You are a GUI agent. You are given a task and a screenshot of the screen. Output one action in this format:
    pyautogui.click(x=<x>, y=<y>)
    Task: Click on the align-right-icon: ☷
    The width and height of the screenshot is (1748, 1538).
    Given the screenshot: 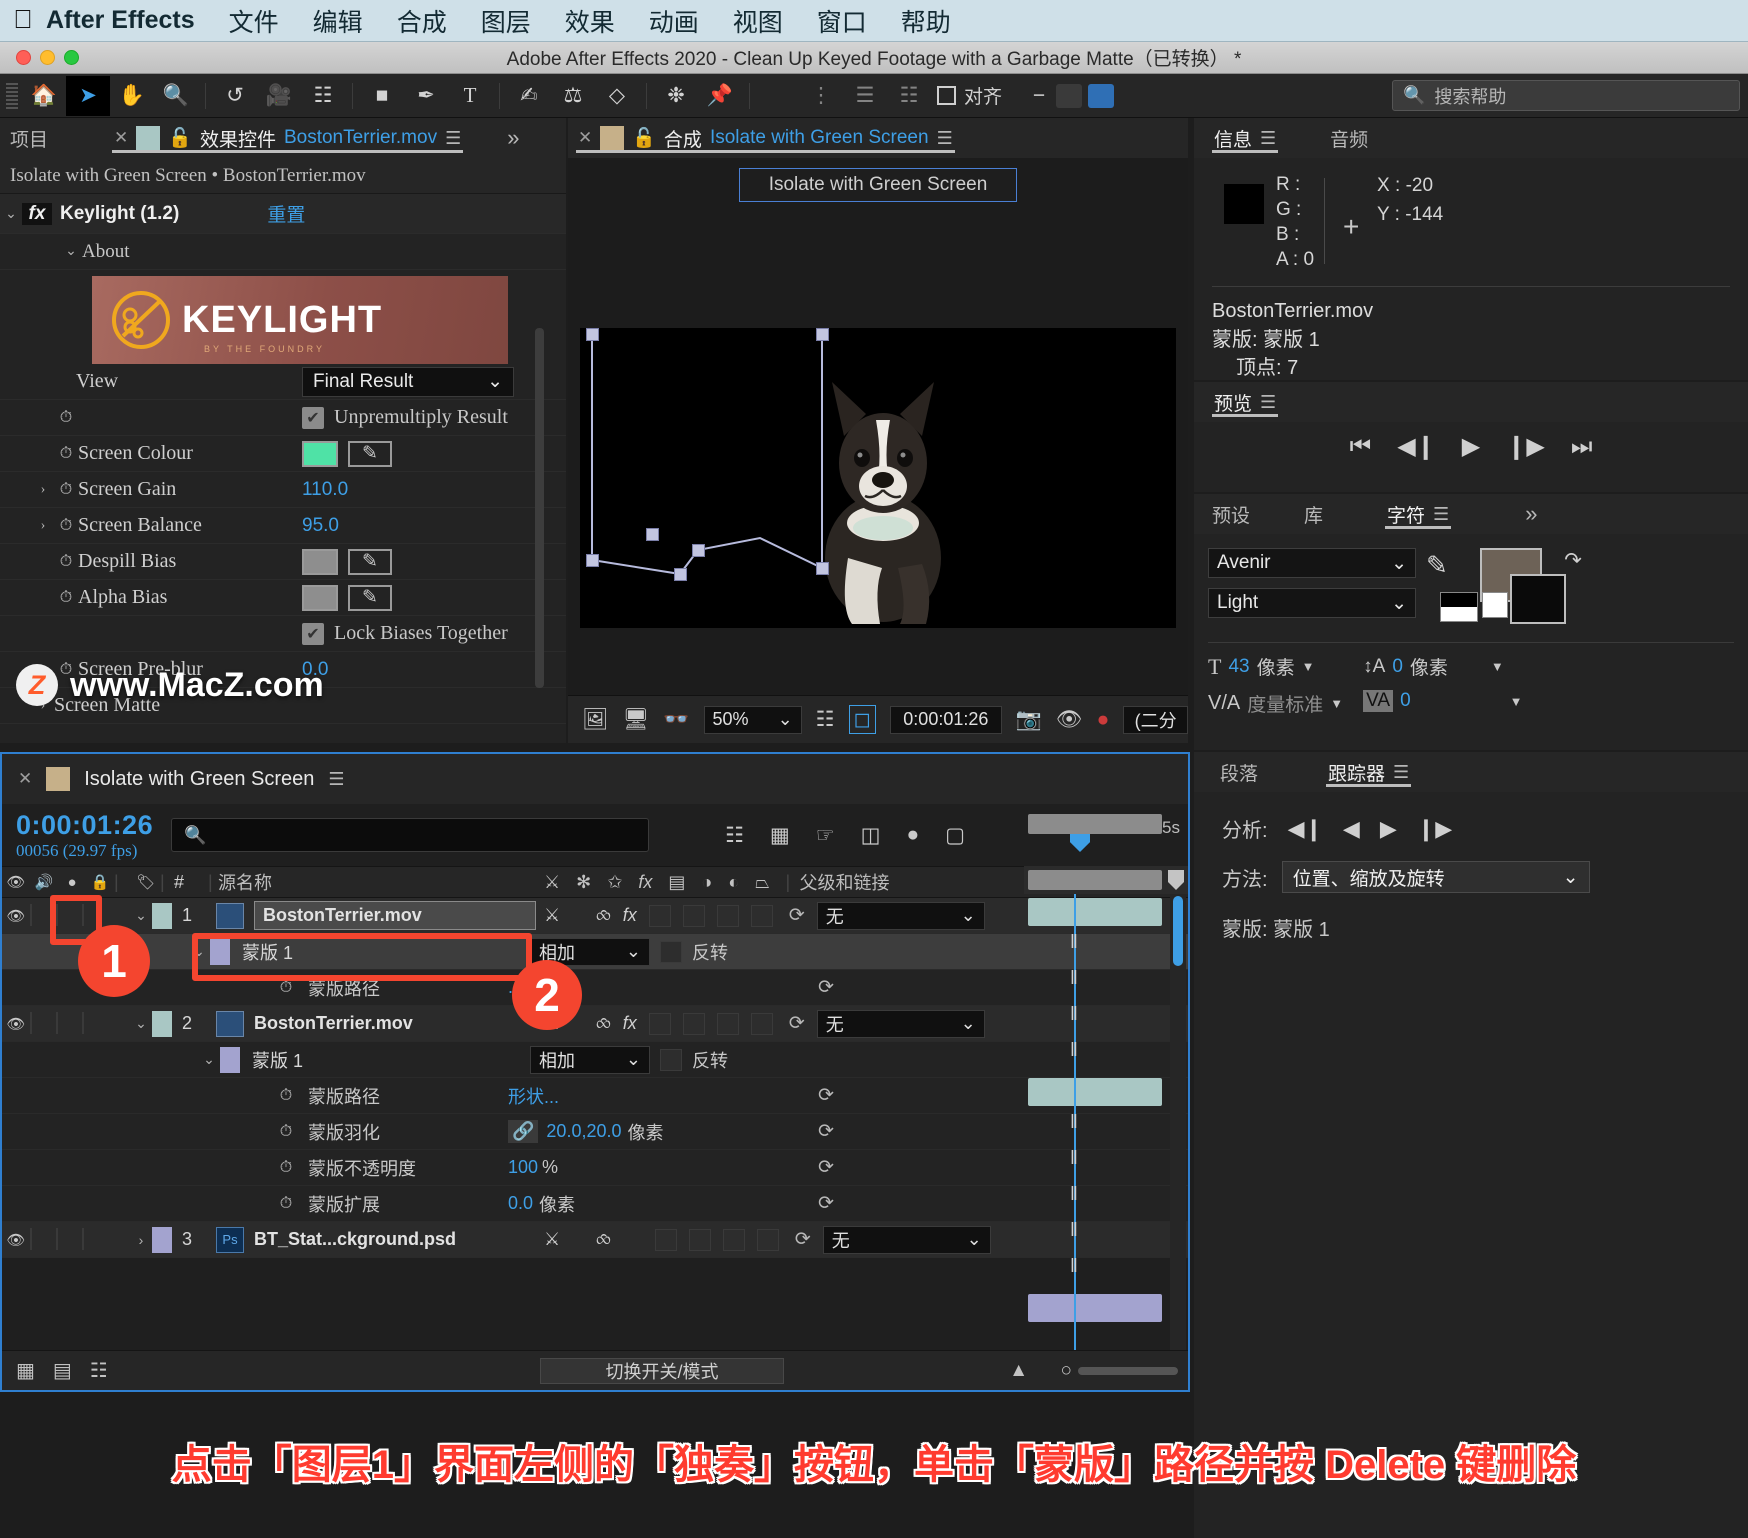 What is the action you would take?
    pyautogui.click(x=909, y=96)
    